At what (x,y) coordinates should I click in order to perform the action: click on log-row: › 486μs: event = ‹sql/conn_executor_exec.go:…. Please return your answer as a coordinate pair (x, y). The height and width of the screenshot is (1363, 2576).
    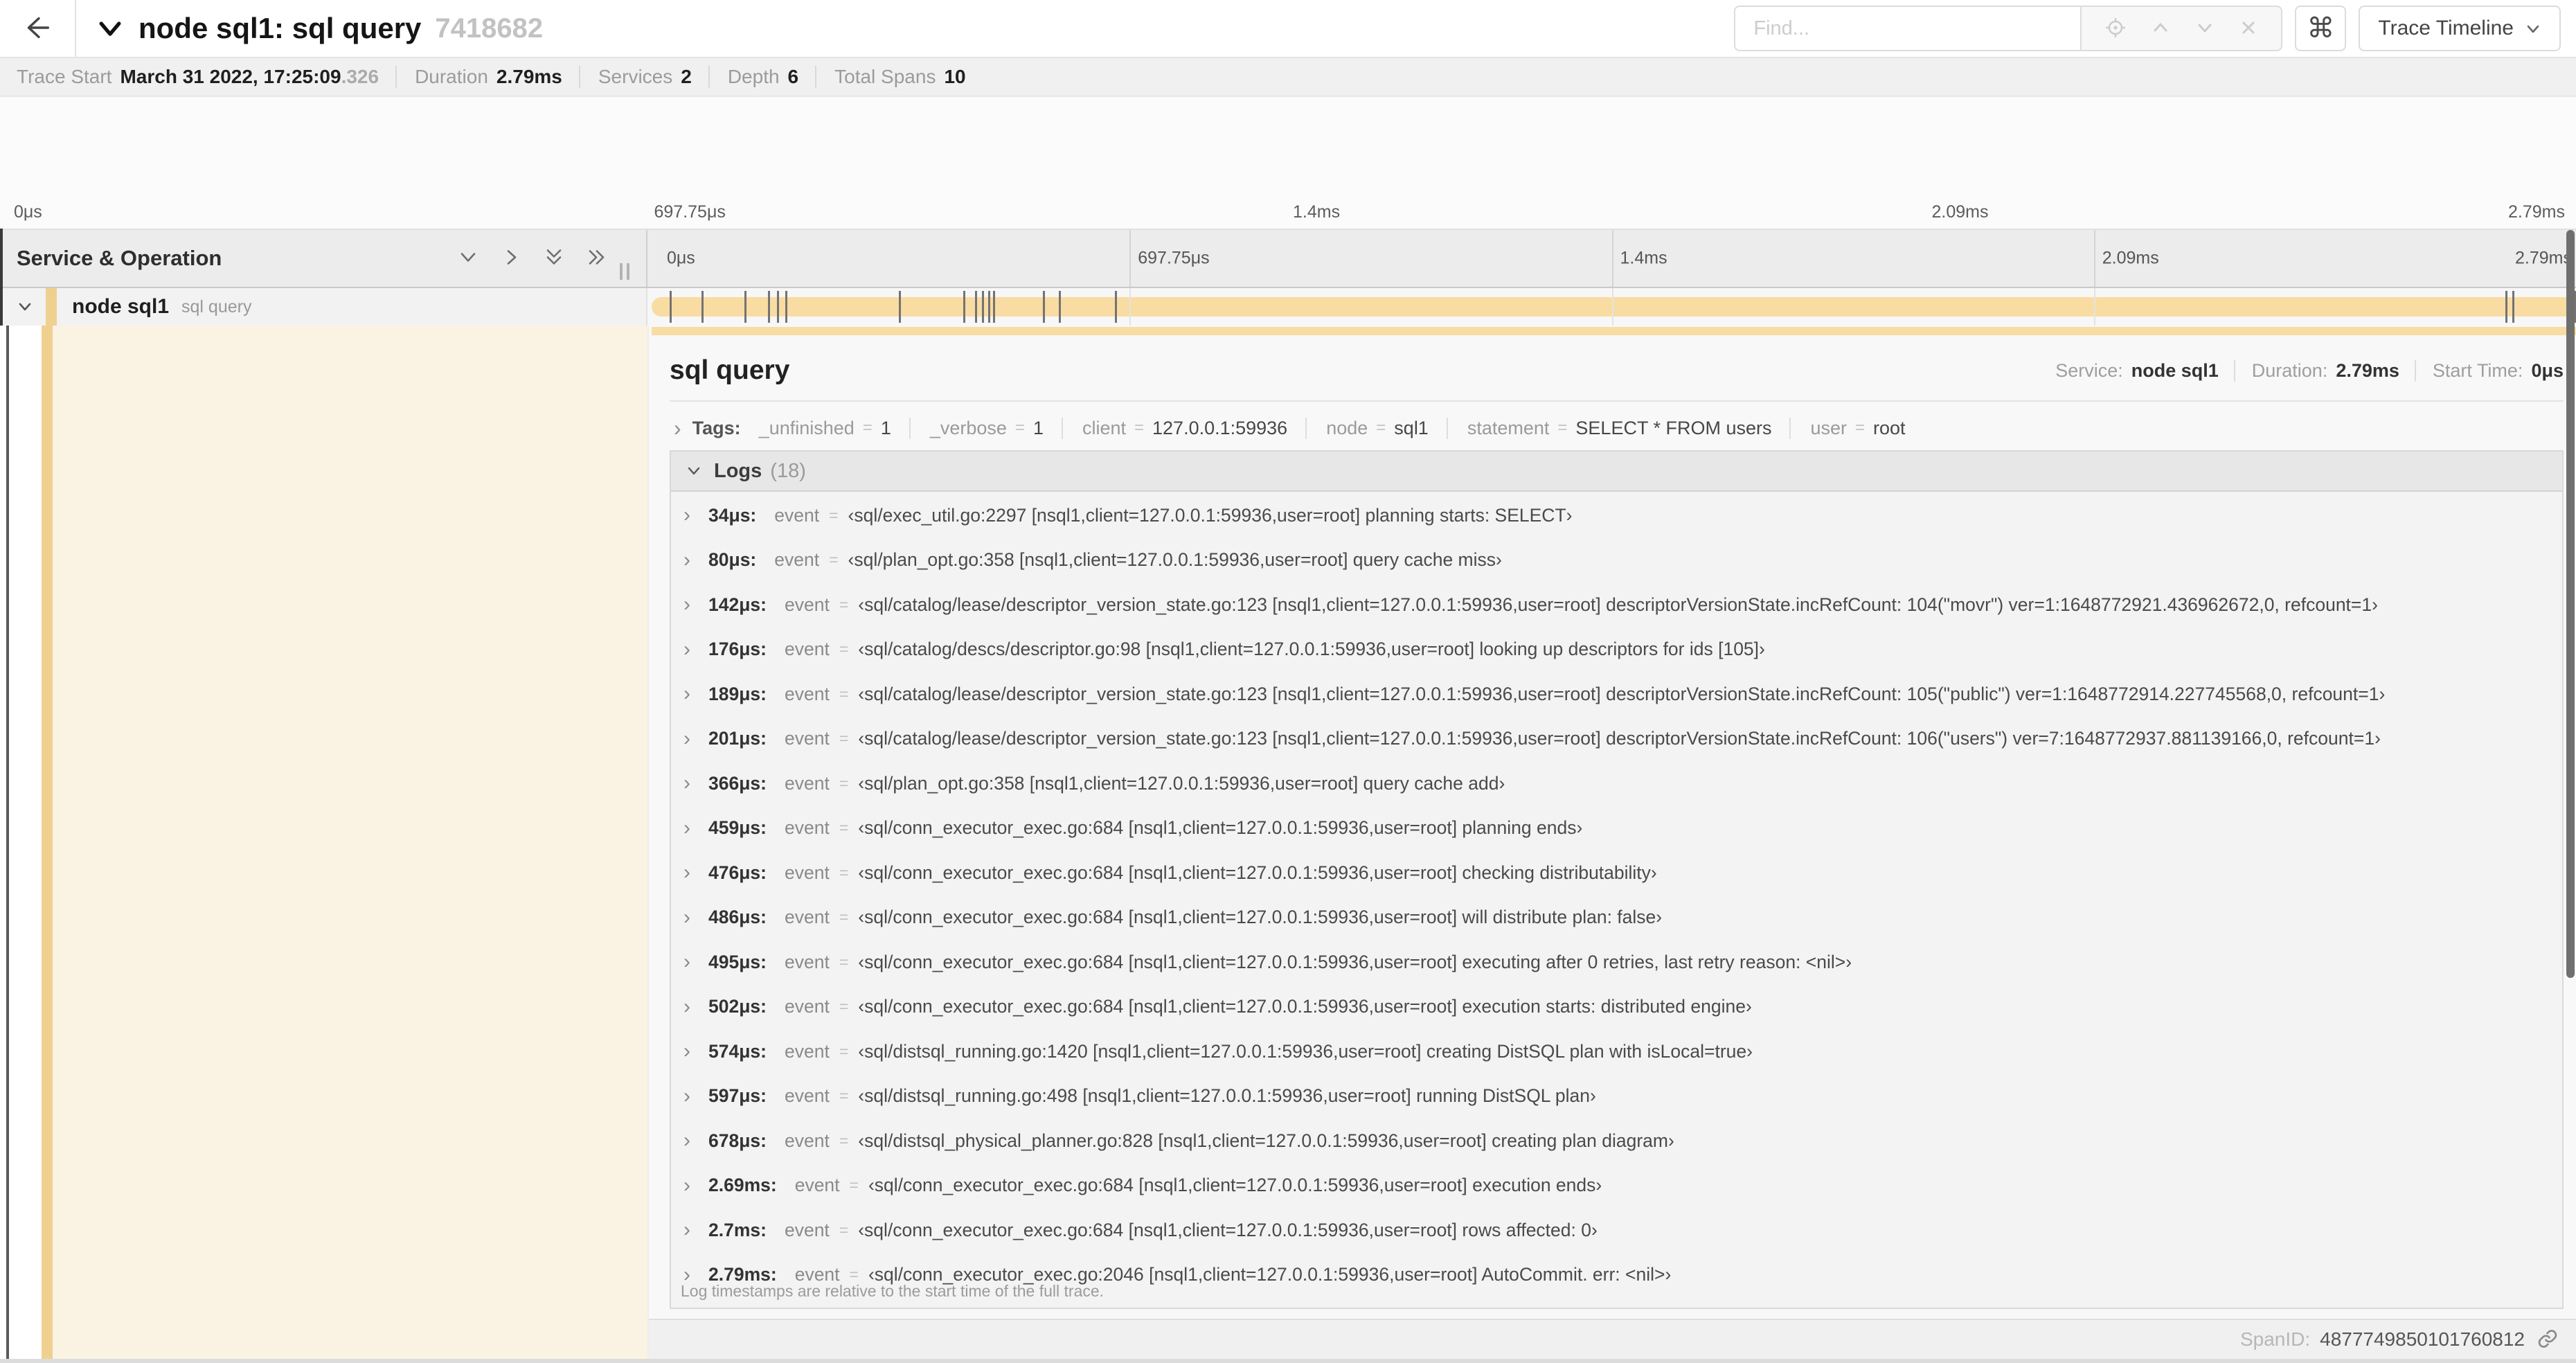
    Looking at the image, I should click on (1616, 919).